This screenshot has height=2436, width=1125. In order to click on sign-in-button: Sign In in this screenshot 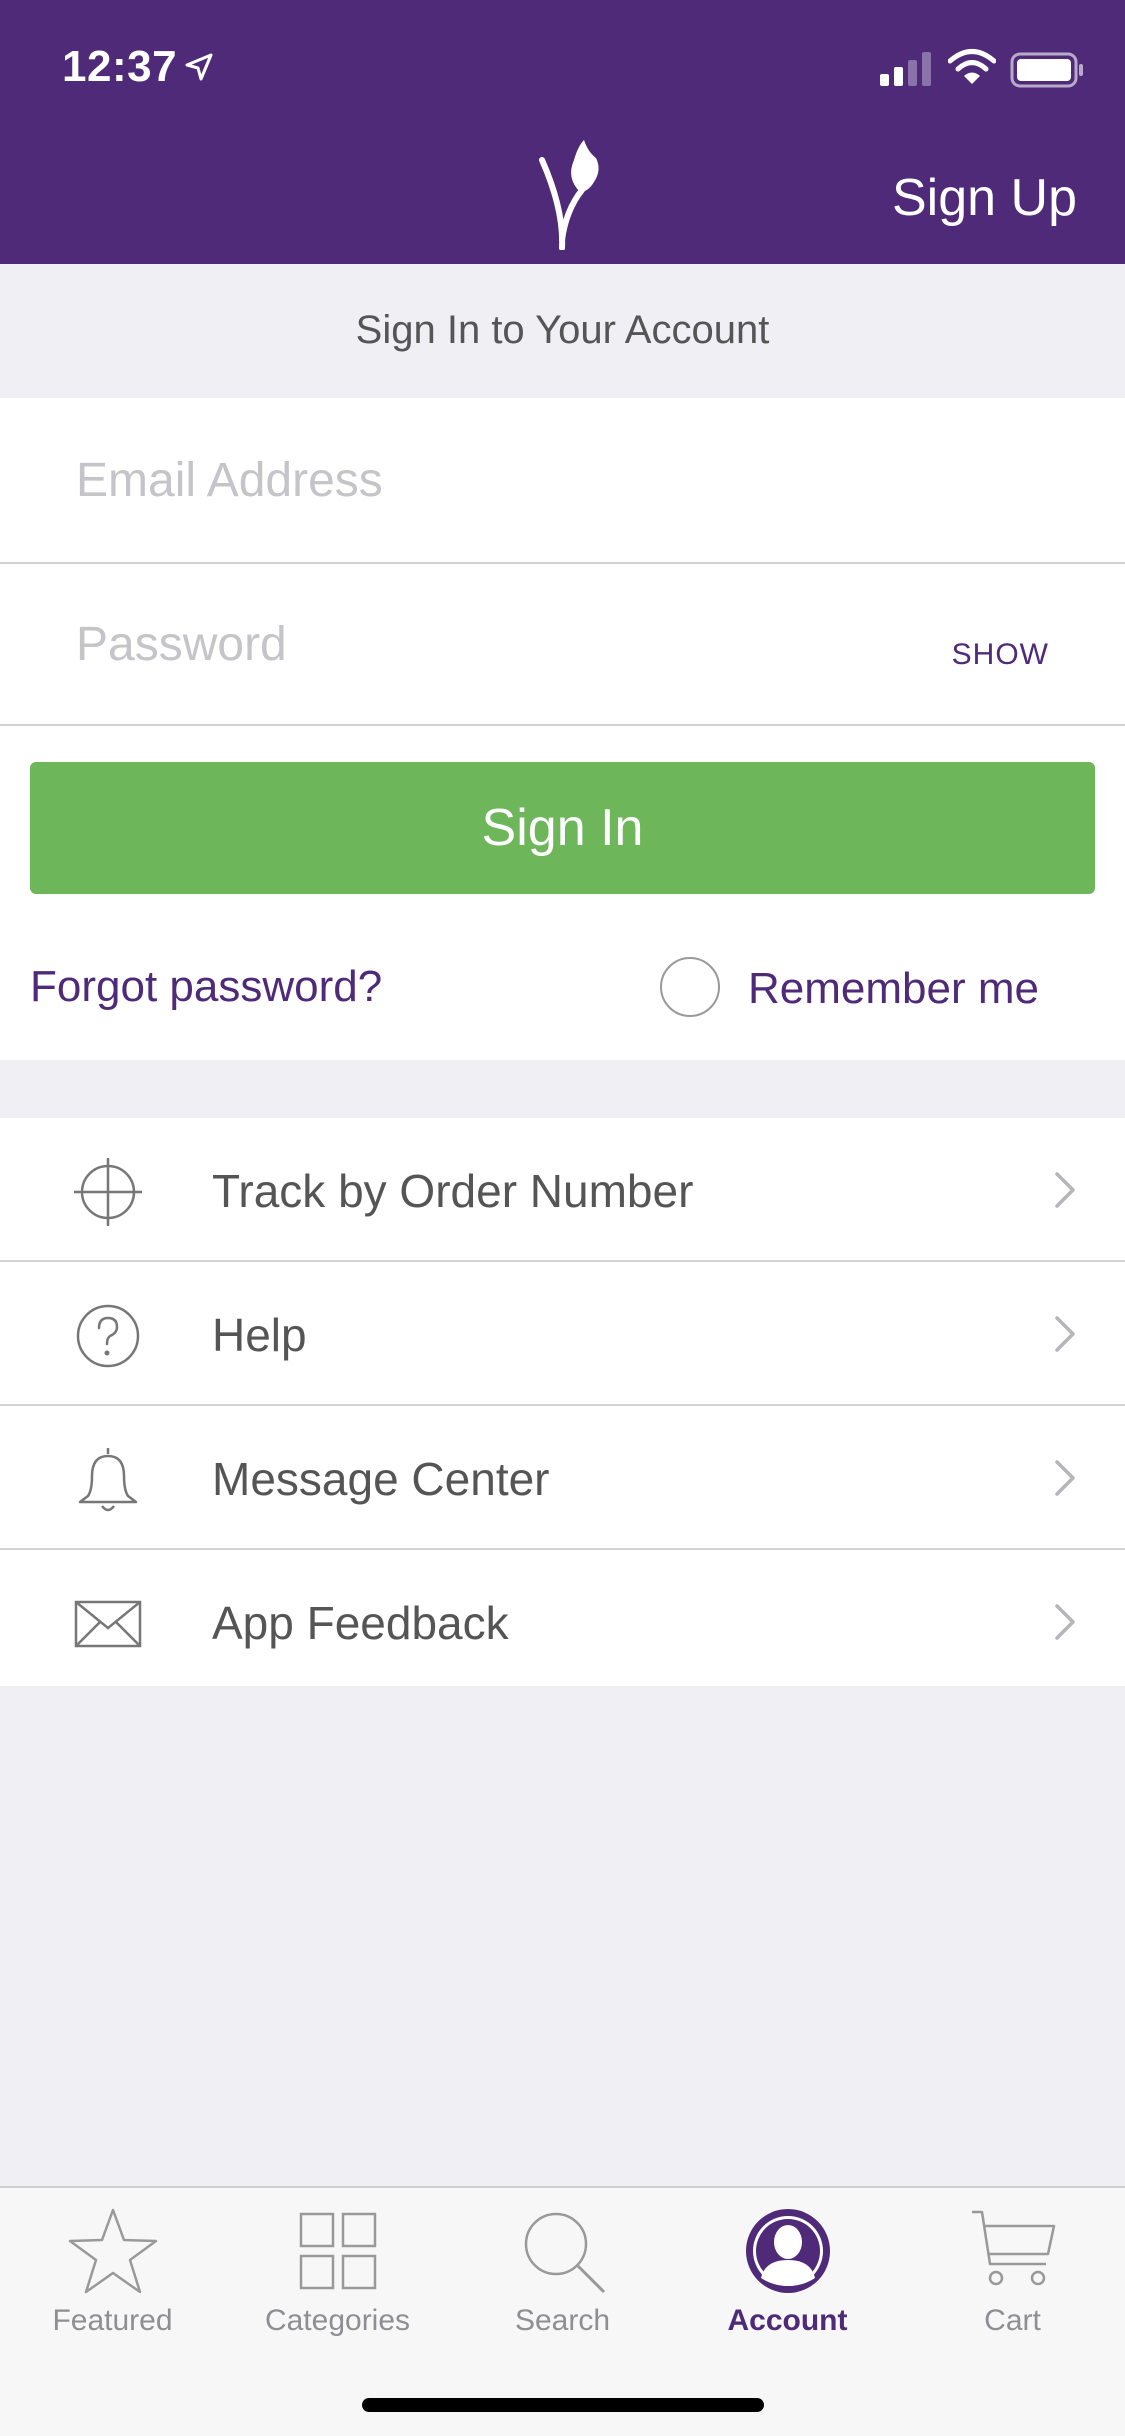, I will do `click(562, 828)`.